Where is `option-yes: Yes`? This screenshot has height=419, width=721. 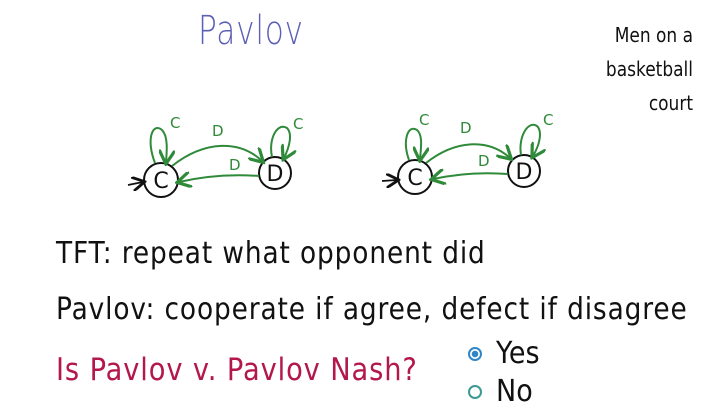
option-yes: Yes is located at coordinates (506, 353).